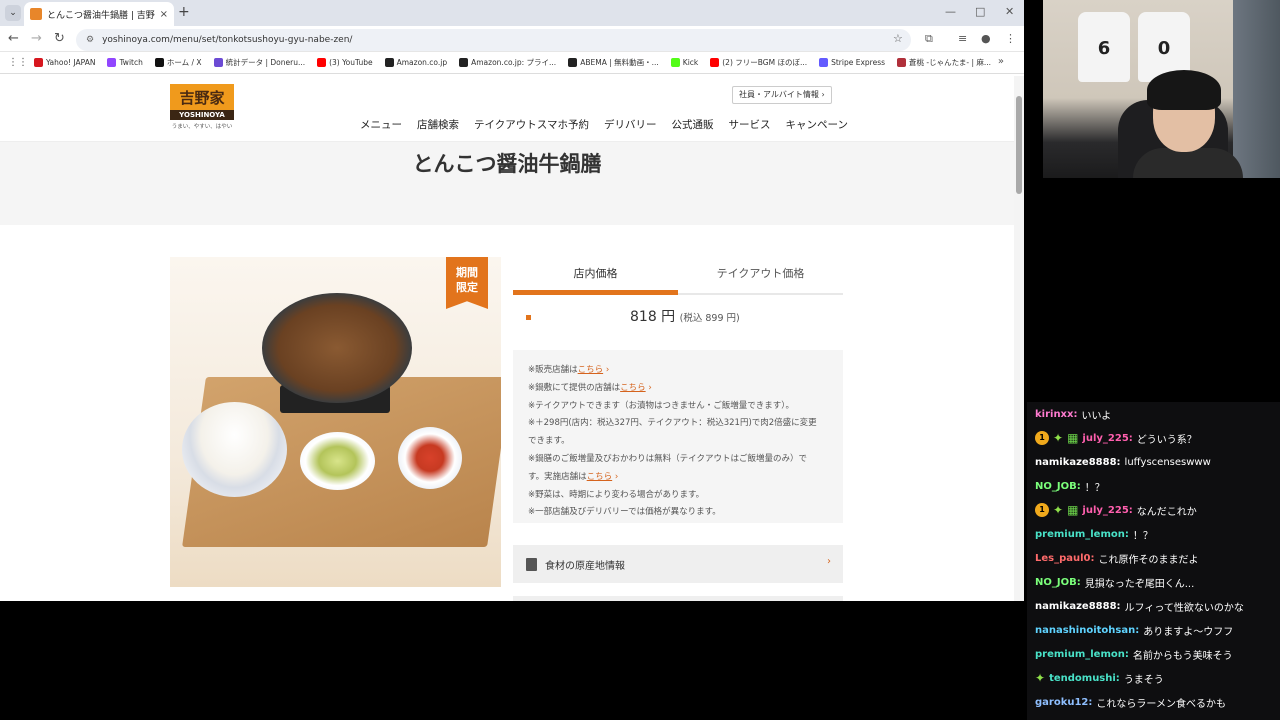 This screenshot has height=720, width=1280. I want to click on extensions-icon: ⧉, so click(929, 39).